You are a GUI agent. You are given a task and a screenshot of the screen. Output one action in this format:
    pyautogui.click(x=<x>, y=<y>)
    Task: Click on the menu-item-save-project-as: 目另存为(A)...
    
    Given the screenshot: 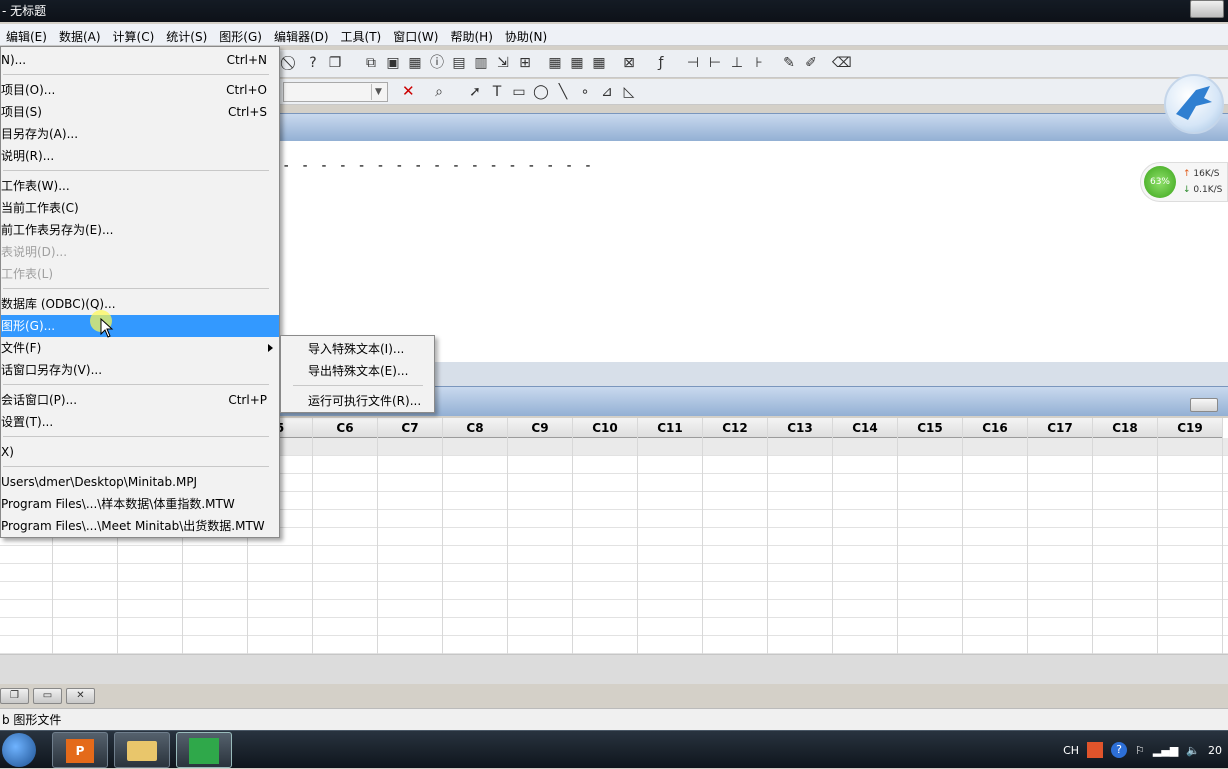 What is the action you would take?
    pyautogui.click(x=140, y=134)
    